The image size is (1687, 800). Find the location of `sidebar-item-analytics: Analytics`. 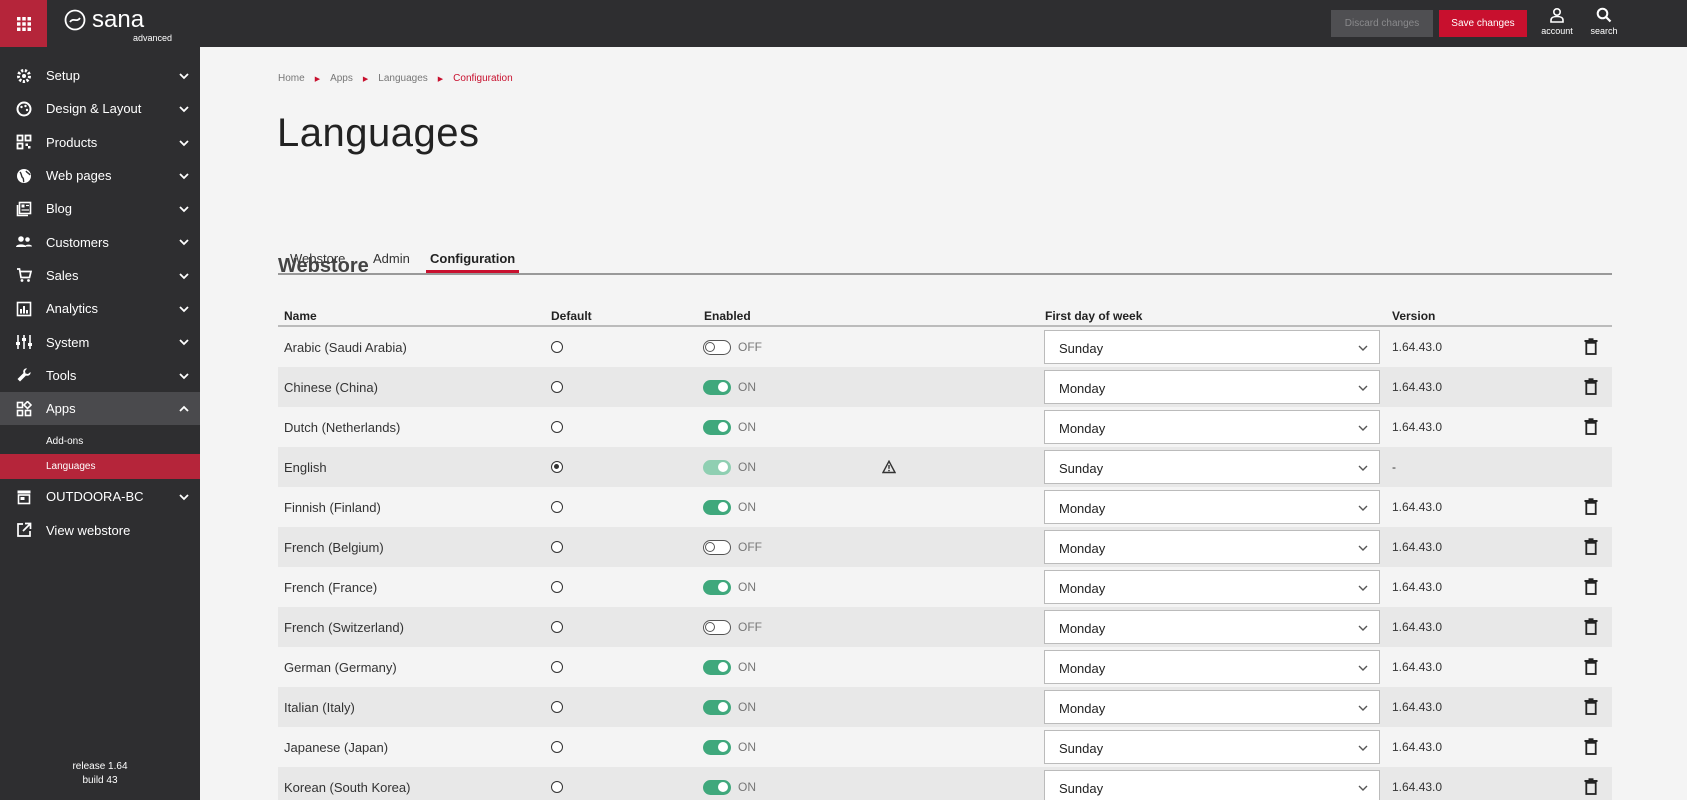

sidebar-item-analytics: Analytics is located at coordinates (100, 308).